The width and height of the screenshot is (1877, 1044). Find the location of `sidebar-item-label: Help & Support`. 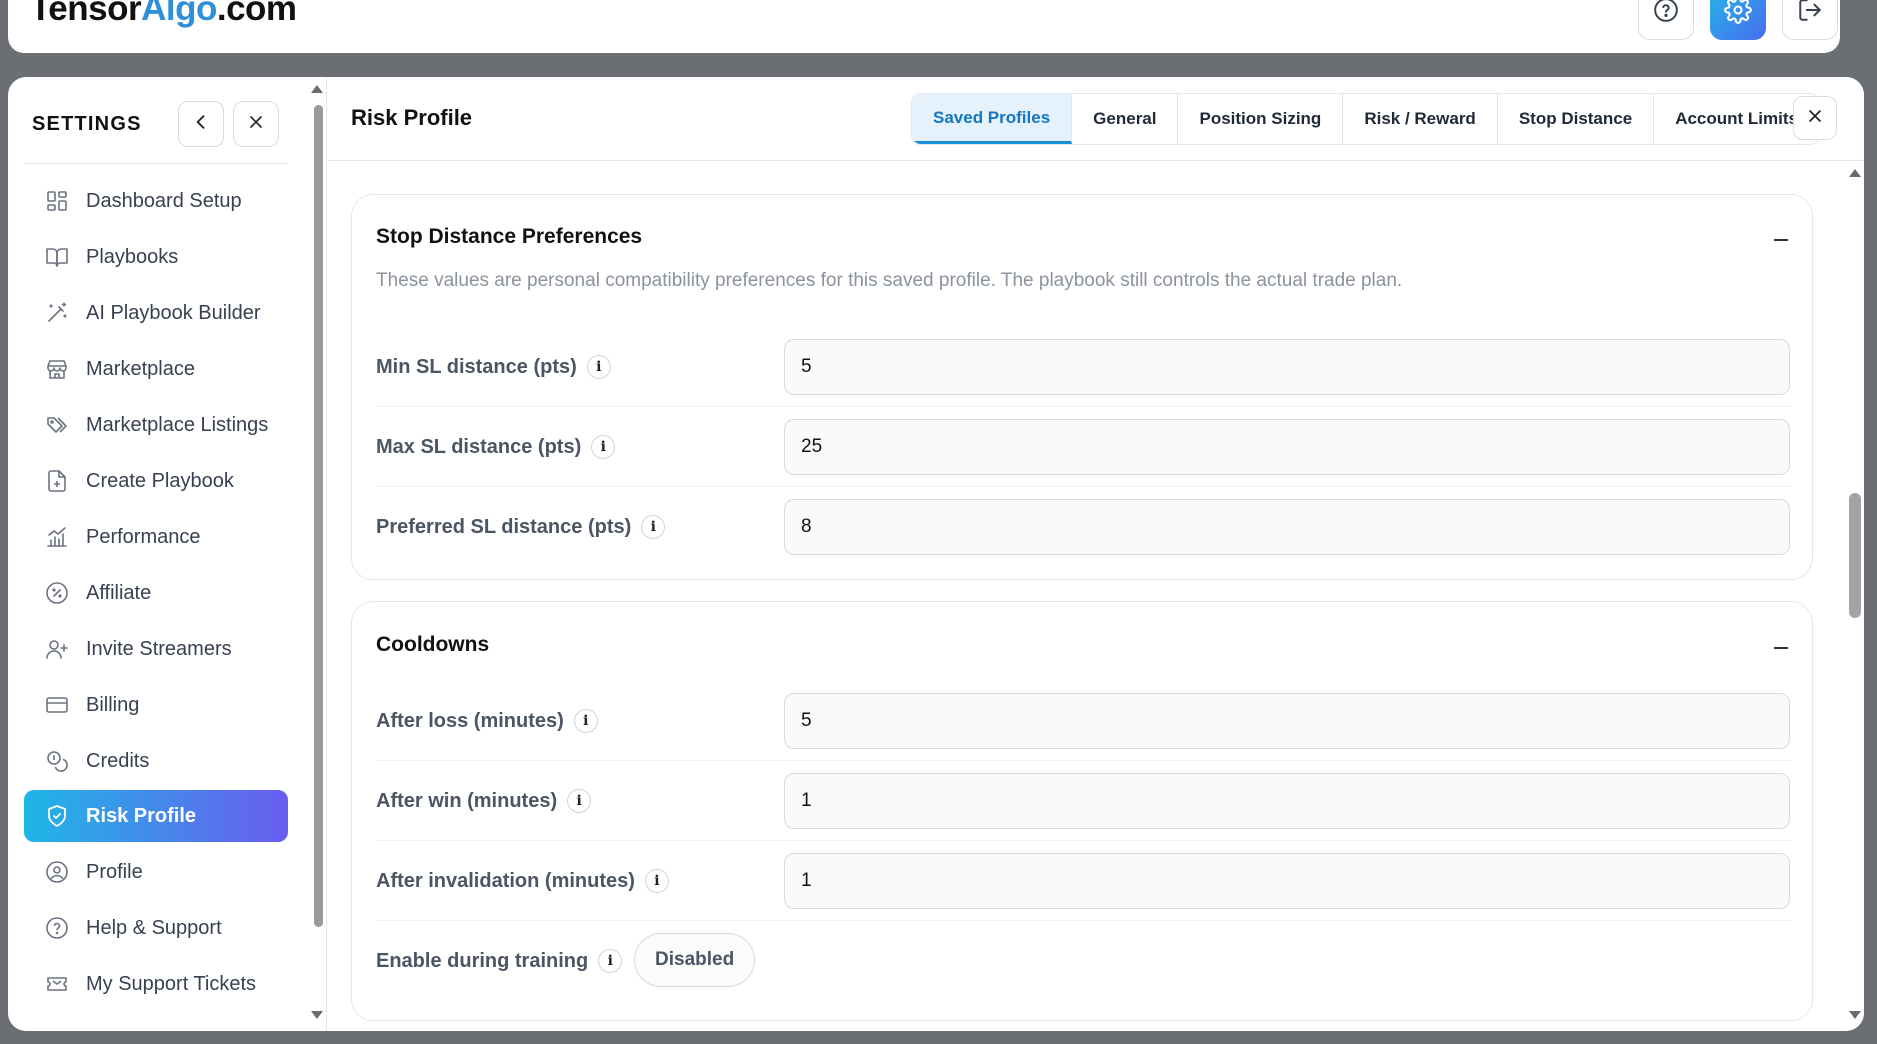

sidebar-item-label: Help & Support is located at coordinates (154, 927).